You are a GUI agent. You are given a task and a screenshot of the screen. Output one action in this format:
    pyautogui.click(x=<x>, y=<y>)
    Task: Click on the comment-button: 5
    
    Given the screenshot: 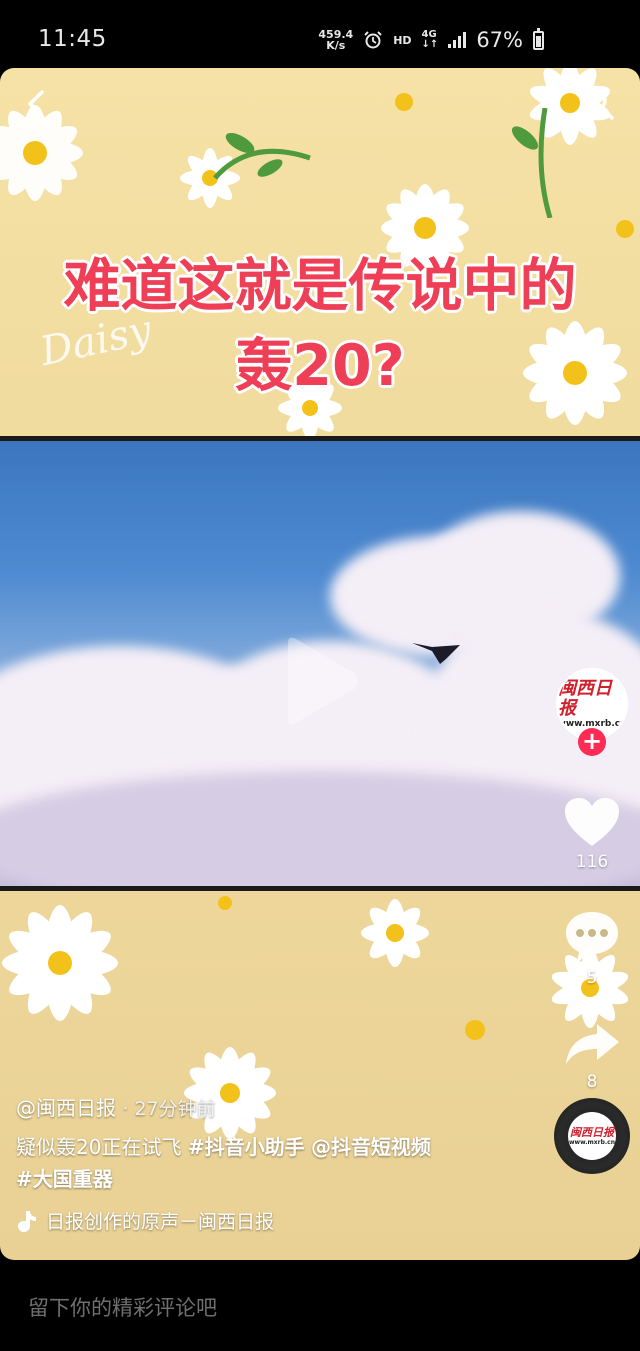 What is the action you would take?
    pyautogui.click(x=592, y=948)
    